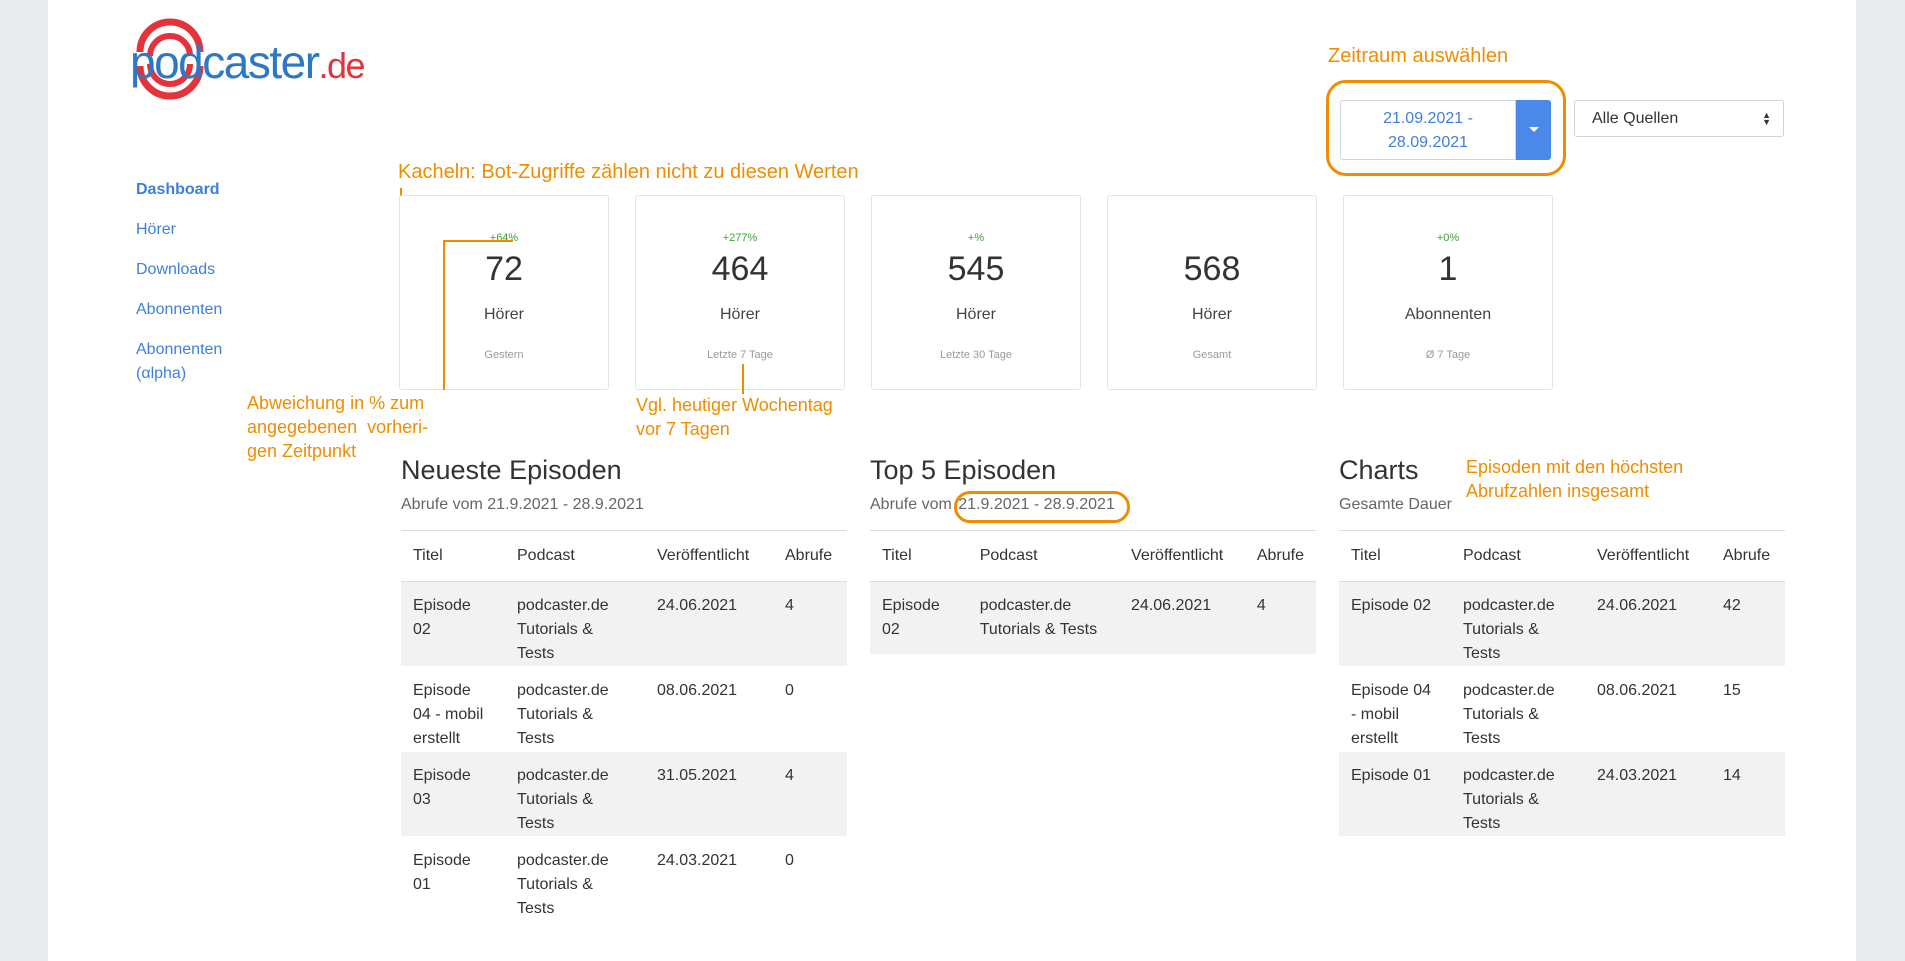 The width and height of the screenshot is (1905, 961). Describe the element at coordinates (504, 355) in the screenshot. I see `stat-period: Gestern` at that location.